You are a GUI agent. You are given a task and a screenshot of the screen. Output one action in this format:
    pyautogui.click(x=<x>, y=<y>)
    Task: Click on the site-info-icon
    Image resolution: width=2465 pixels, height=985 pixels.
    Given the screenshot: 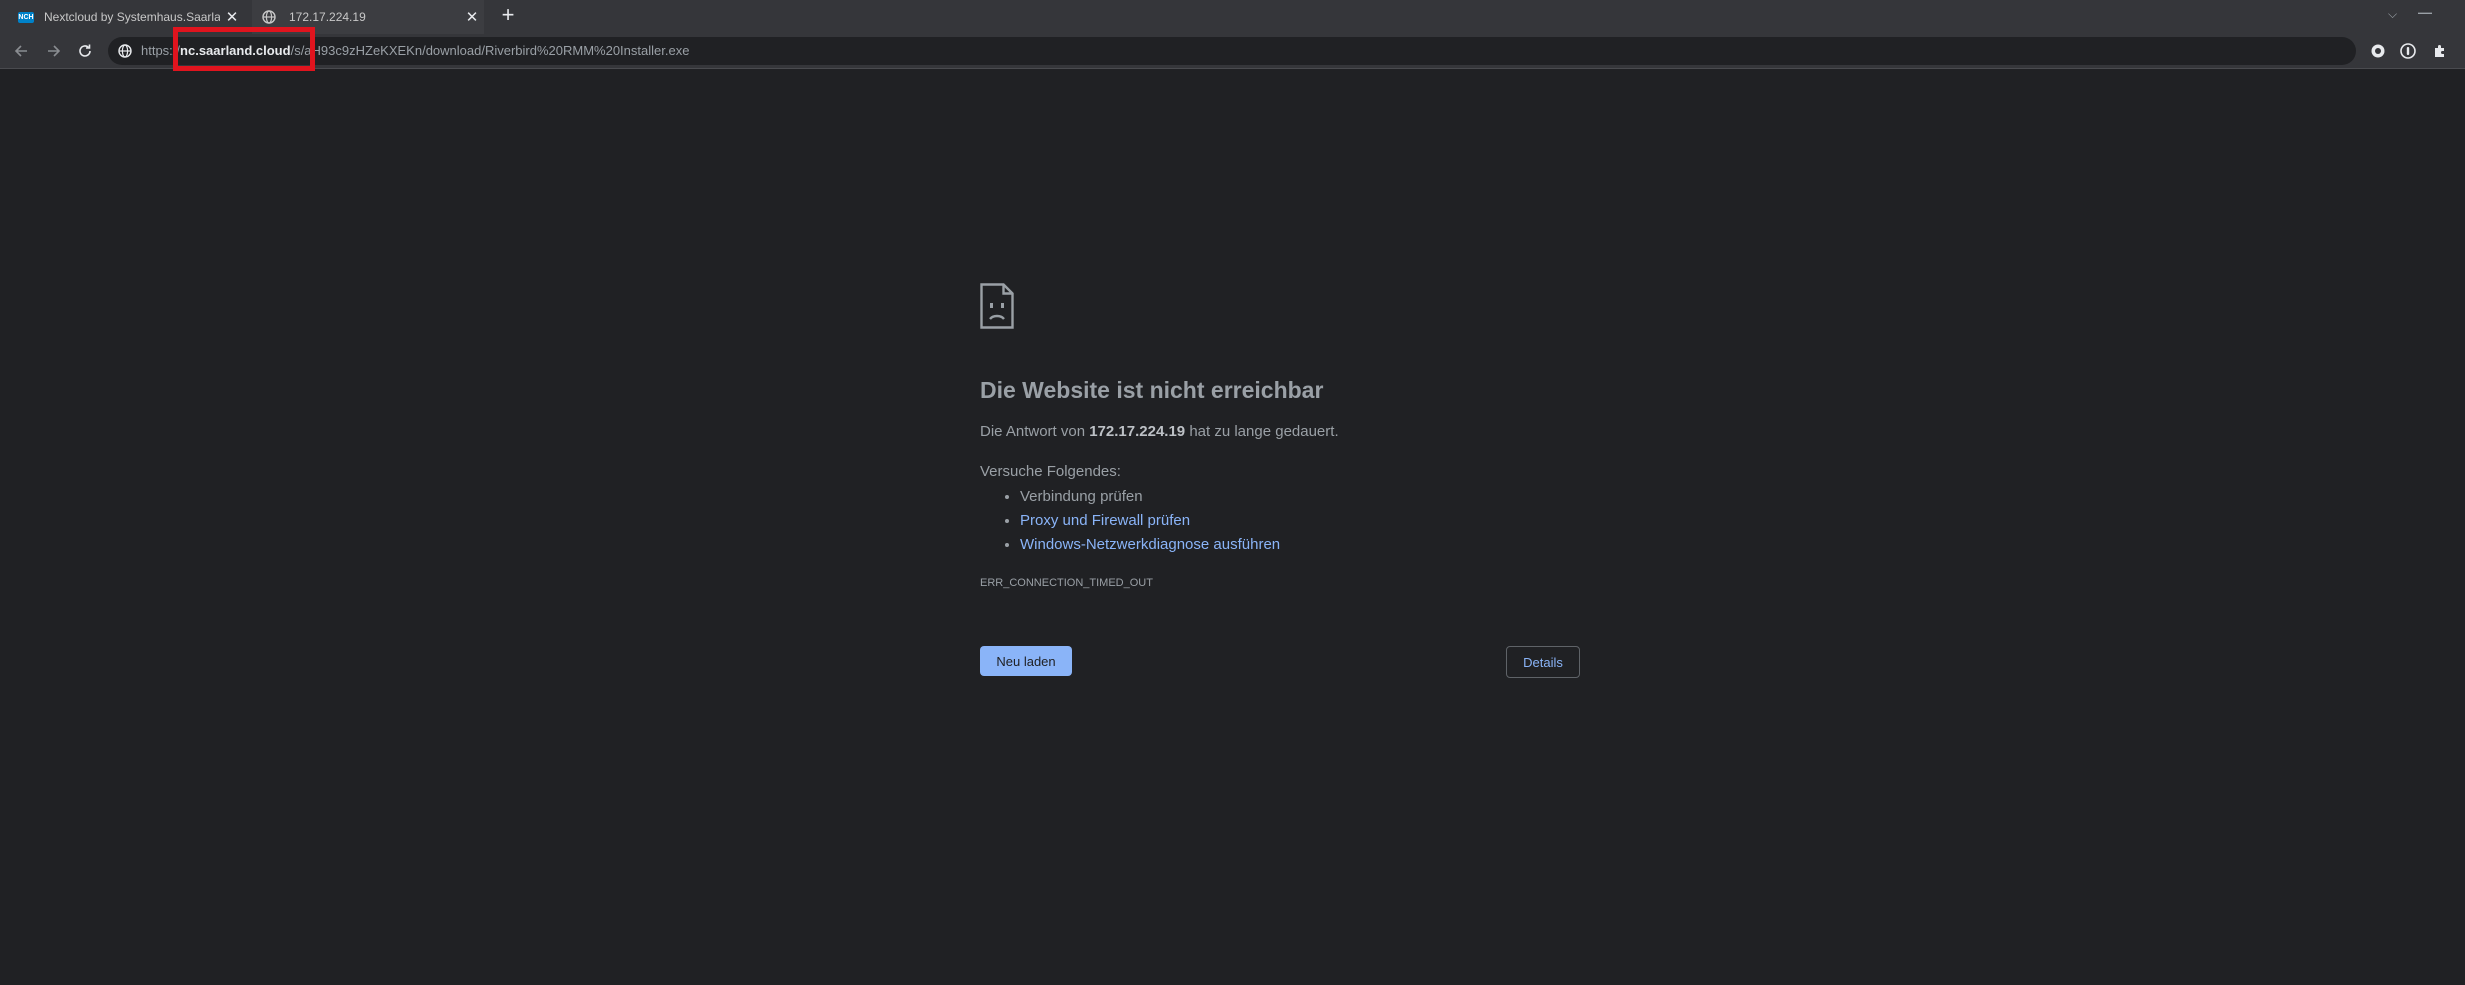 What is the action you would take?
    pyautogui.click(x=125, y=53)
    